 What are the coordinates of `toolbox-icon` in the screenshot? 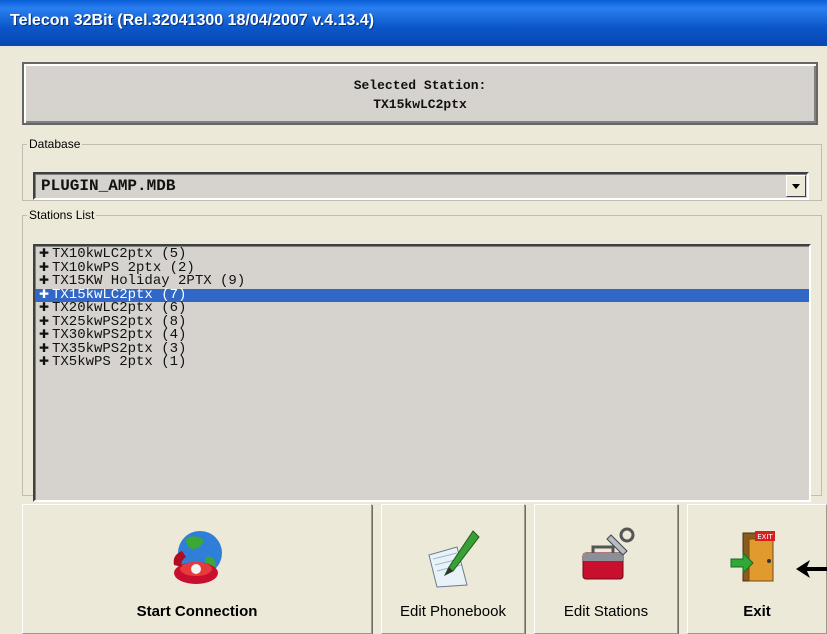 It's located at (606, 559).